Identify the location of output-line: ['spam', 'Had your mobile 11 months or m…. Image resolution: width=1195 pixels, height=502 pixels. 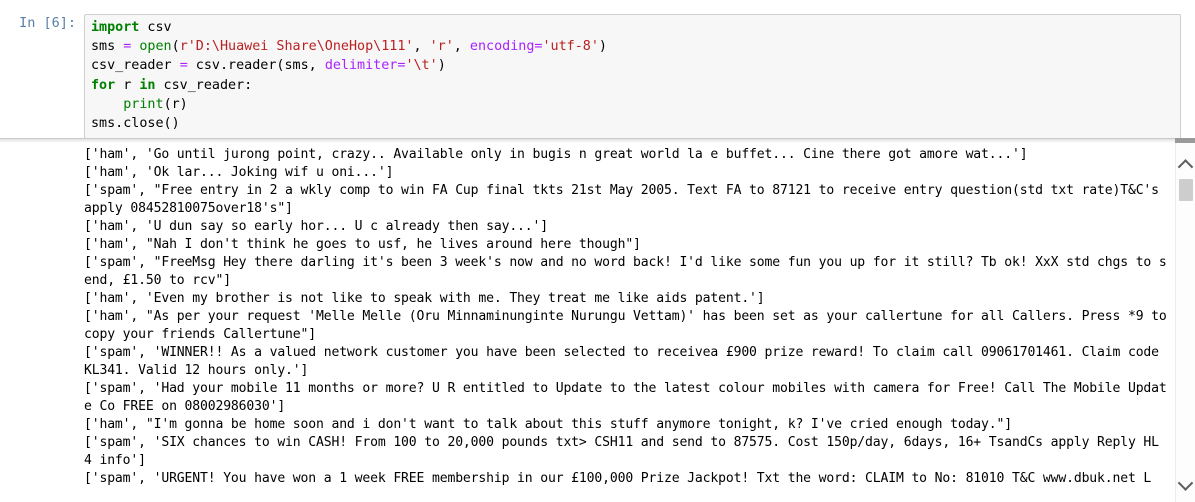
(625, 397).